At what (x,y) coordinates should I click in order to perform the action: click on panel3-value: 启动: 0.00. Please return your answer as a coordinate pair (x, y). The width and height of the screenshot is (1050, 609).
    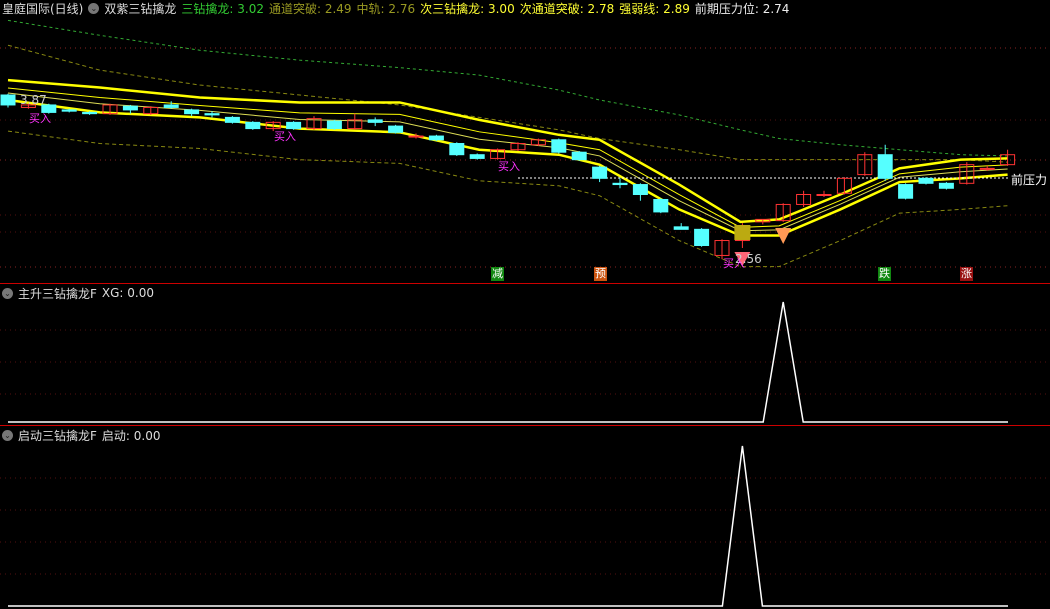
    Looking at the image, I should click on (131, 435).